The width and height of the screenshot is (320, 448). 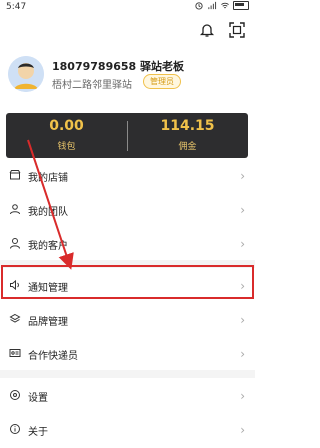 What do you see at coordinates (162, 81) in the screenshot?
I see `role-badge: 管理员` at bounding box center [162, 81].